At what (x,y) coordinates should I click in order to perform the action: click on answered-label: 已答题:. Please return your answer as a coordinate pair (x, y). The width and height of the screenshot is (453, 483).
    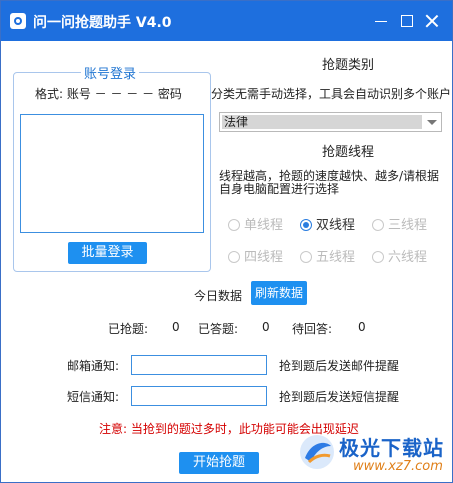
    Looking at the image, I should click on (218, 329).